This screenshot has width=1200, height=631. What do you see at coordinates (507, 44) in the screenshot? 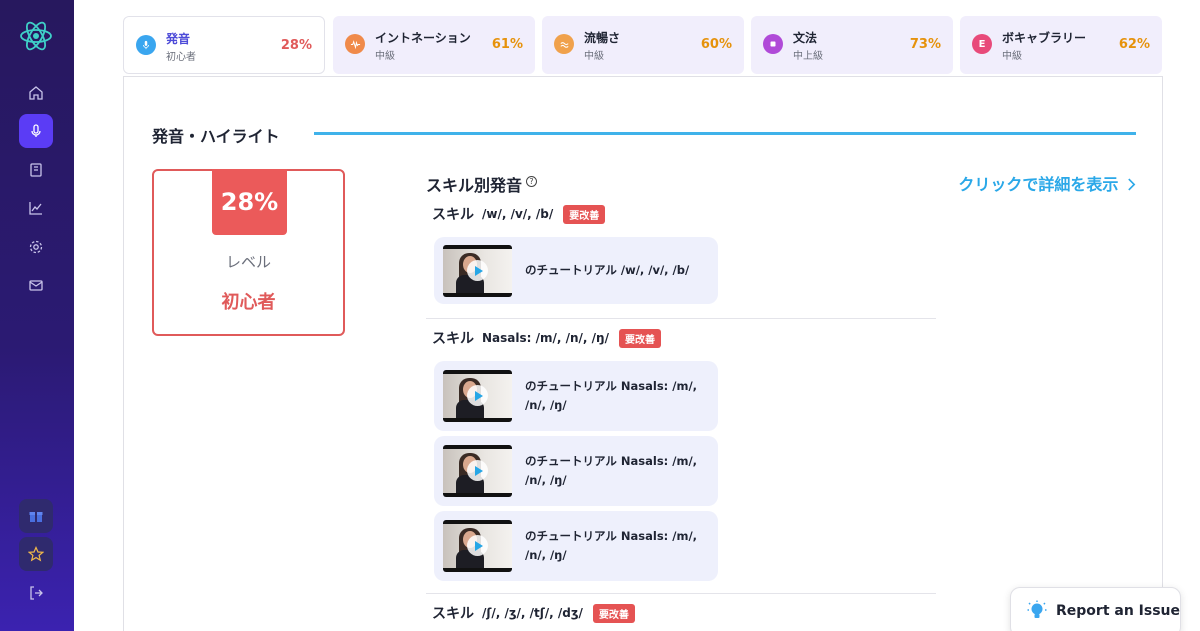
I see `tab-percent: 61%` at bounding box center [507, 44].